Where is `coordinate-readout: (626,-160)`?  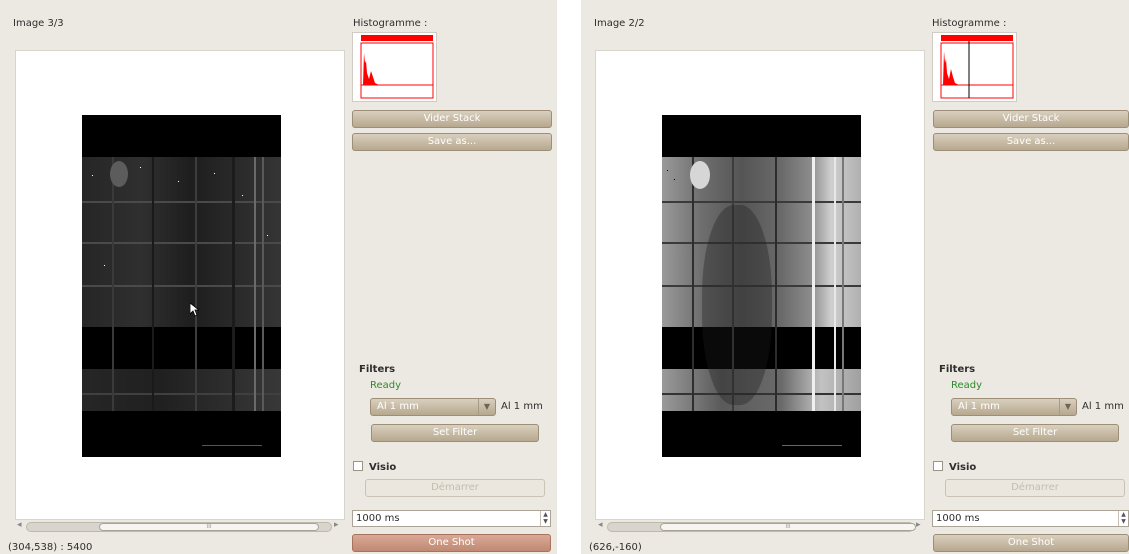
coordinate-readout: (626,-160) is located at coordinates (615, 547).